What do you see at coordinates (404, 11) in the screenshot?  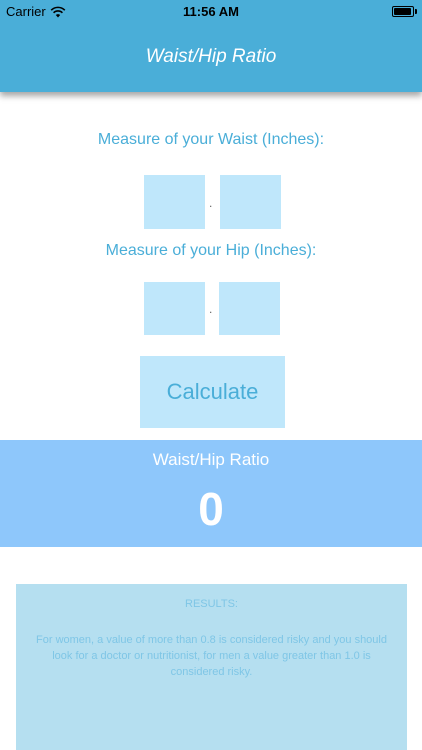 I see `battery-icon` at bounding box center [404, 11].